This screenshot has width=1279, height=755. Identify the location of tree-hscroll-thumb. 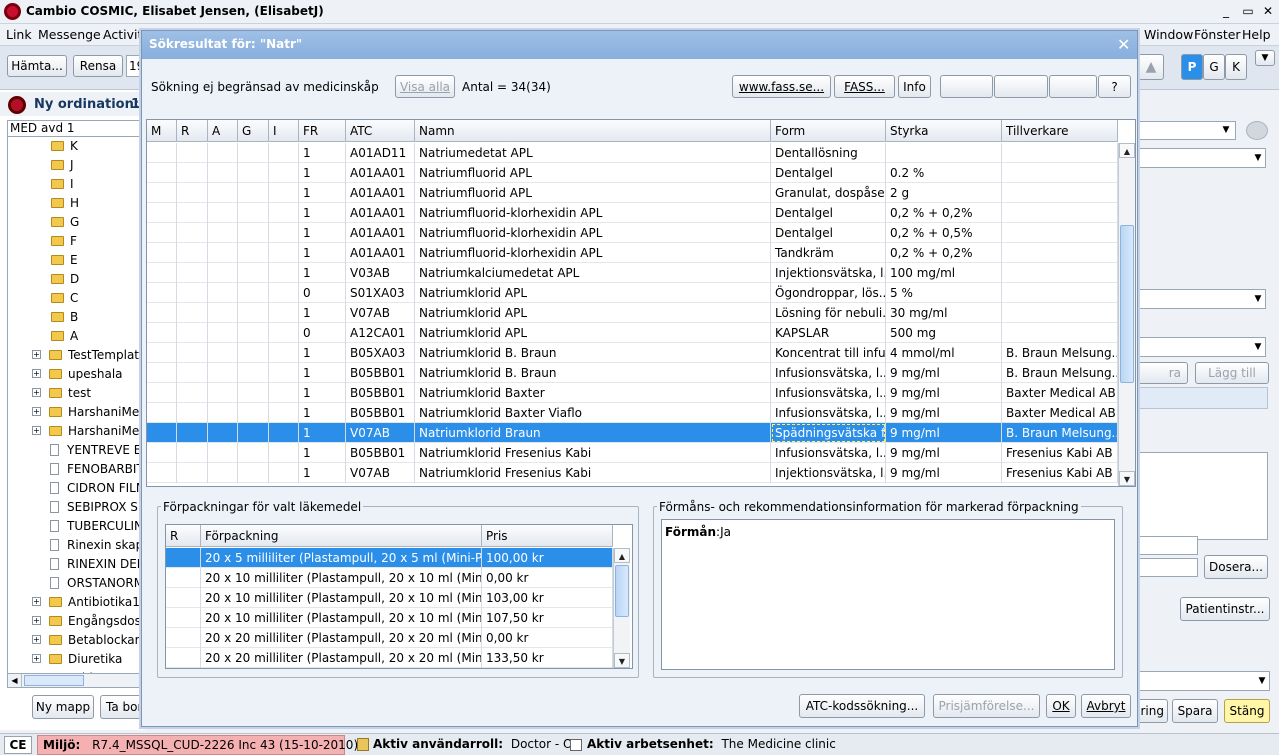
(54, 680).